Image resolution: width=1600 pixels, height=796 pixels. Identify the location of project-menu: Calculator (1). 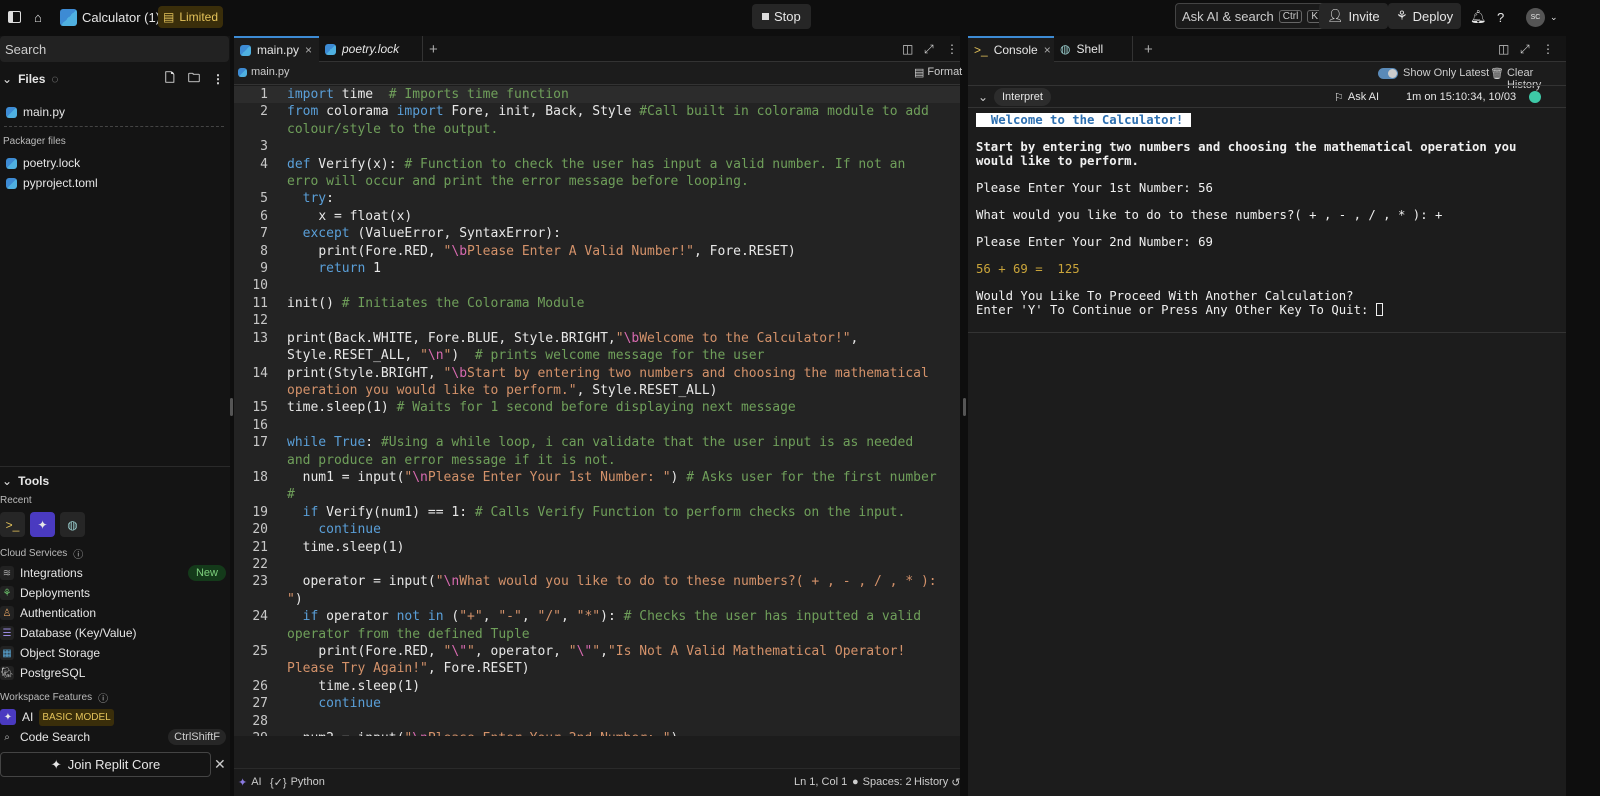
(110, 17).